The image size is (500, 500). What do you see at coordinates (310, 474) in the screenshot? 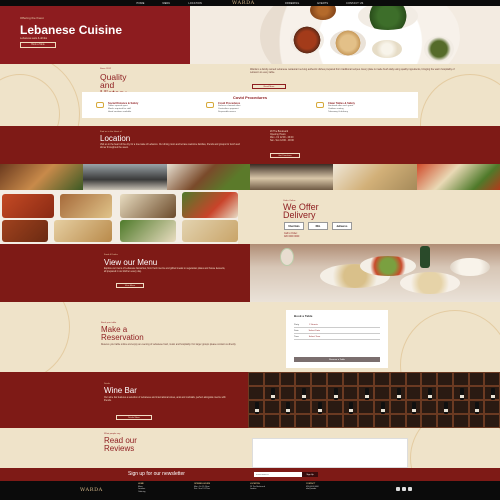
I see `newsletter-submit-button: Sign Up` at bounding box center [310, 474].